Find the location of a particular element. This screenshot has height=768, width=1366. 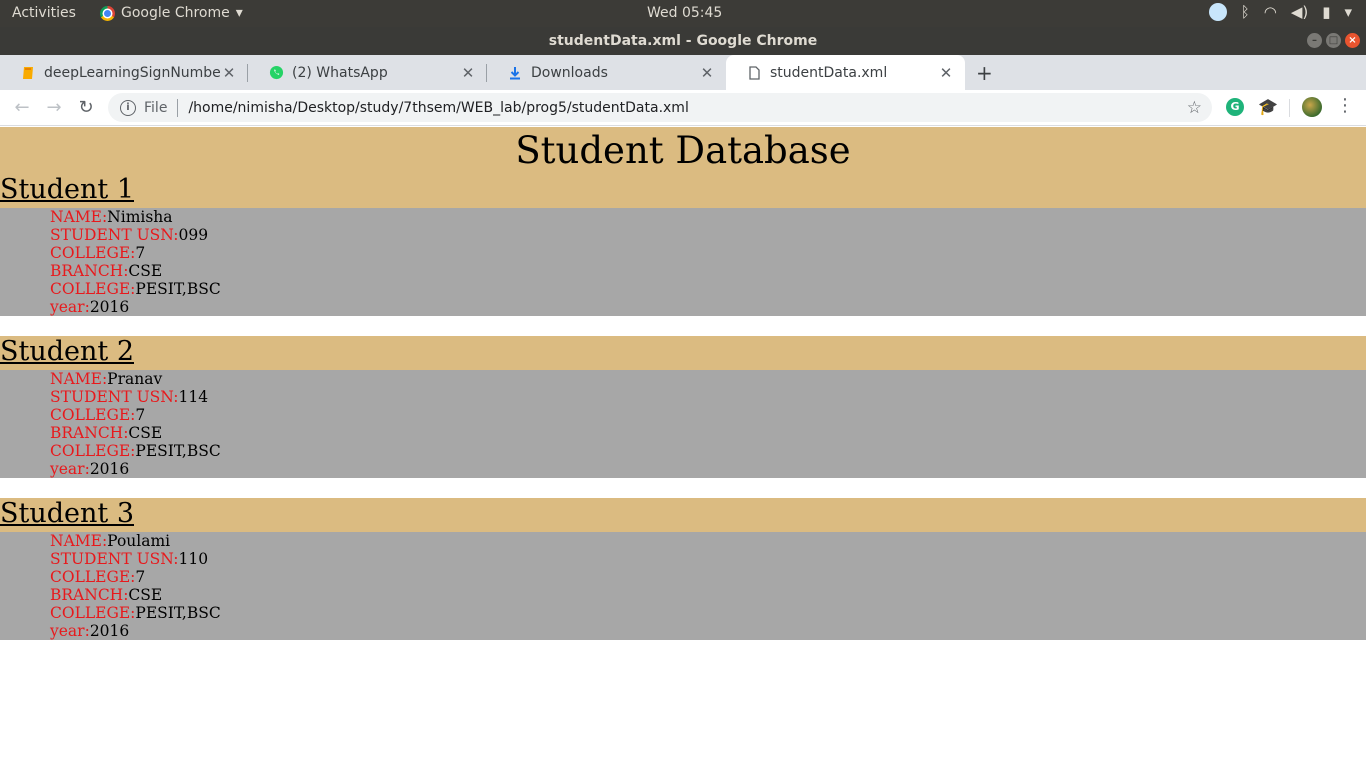

student-heading: Student 3 is located at coordinates (683, 515).